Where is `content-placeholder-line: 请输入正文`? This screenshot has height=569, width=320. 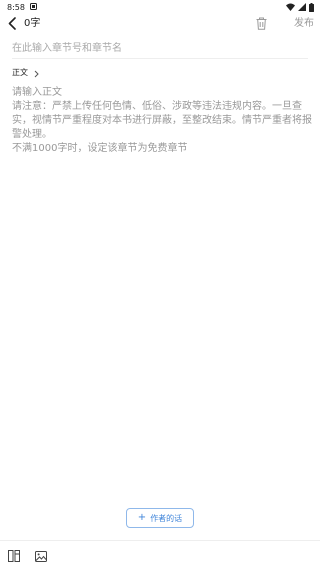 content-placeholder-line: 请输入正文 is located at coordinates (37, 92).